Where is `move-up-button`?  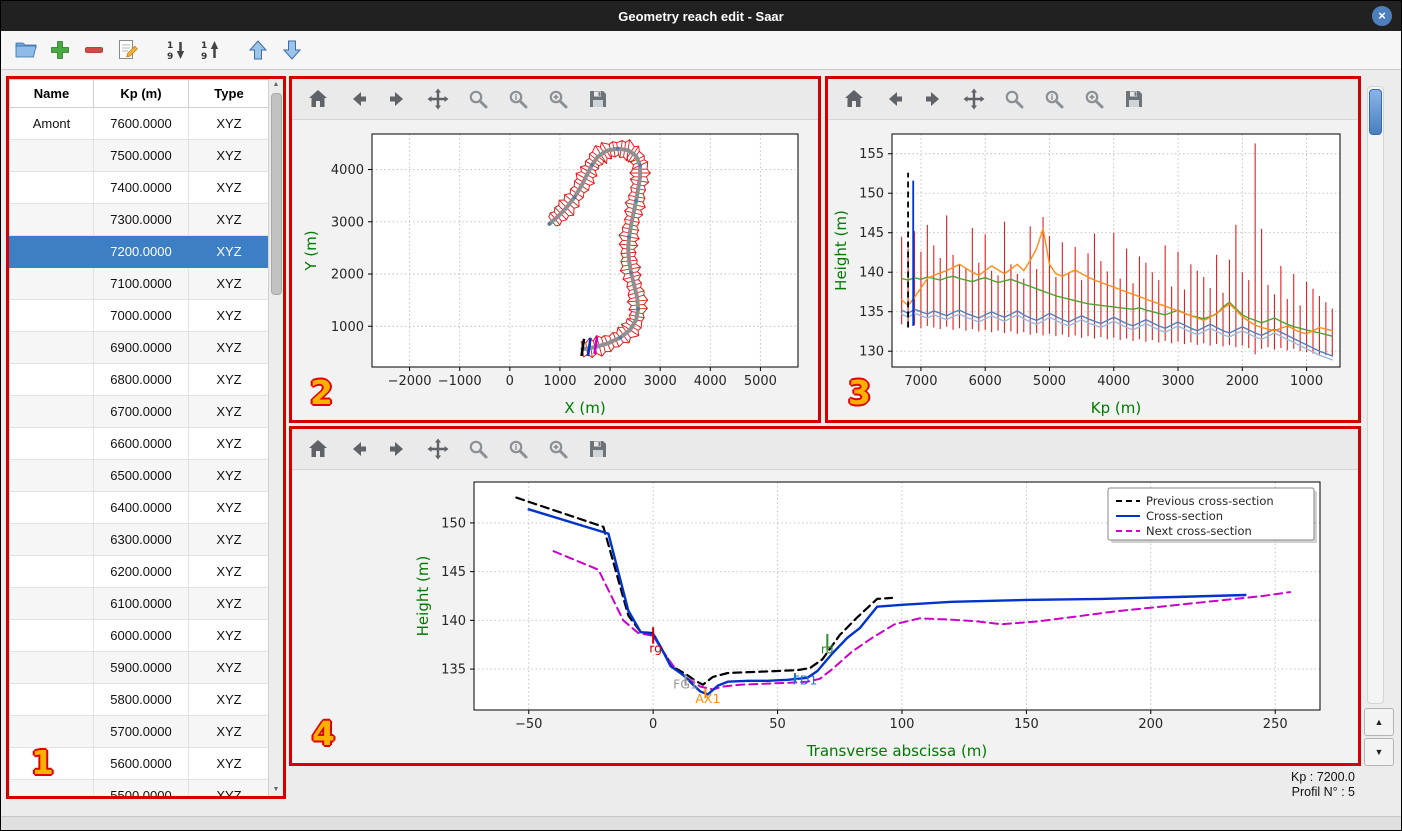
move-up-button is located at coordinates (257, 50).